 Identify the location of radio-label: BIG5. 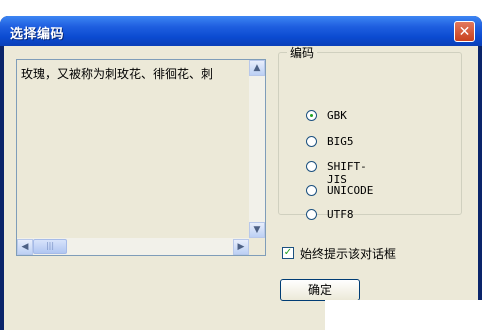
(340, 141).